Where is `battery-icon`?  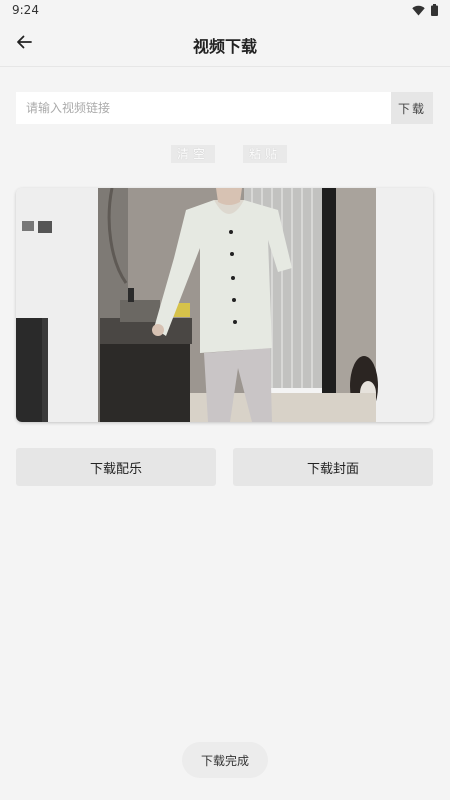
battery-icon is located at coordinates (434, 10).